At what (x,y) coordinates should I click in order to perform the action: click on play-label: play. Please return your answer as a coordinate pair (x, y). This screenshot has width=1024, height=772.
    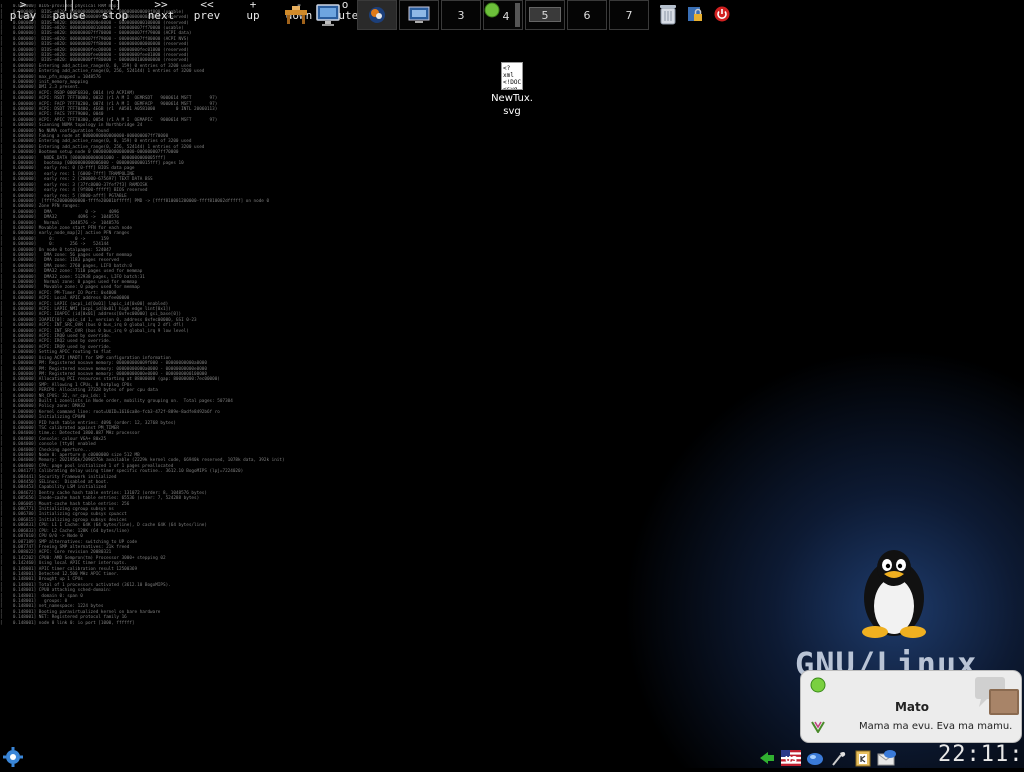
    Looking at the image, I should click on (23, 15).